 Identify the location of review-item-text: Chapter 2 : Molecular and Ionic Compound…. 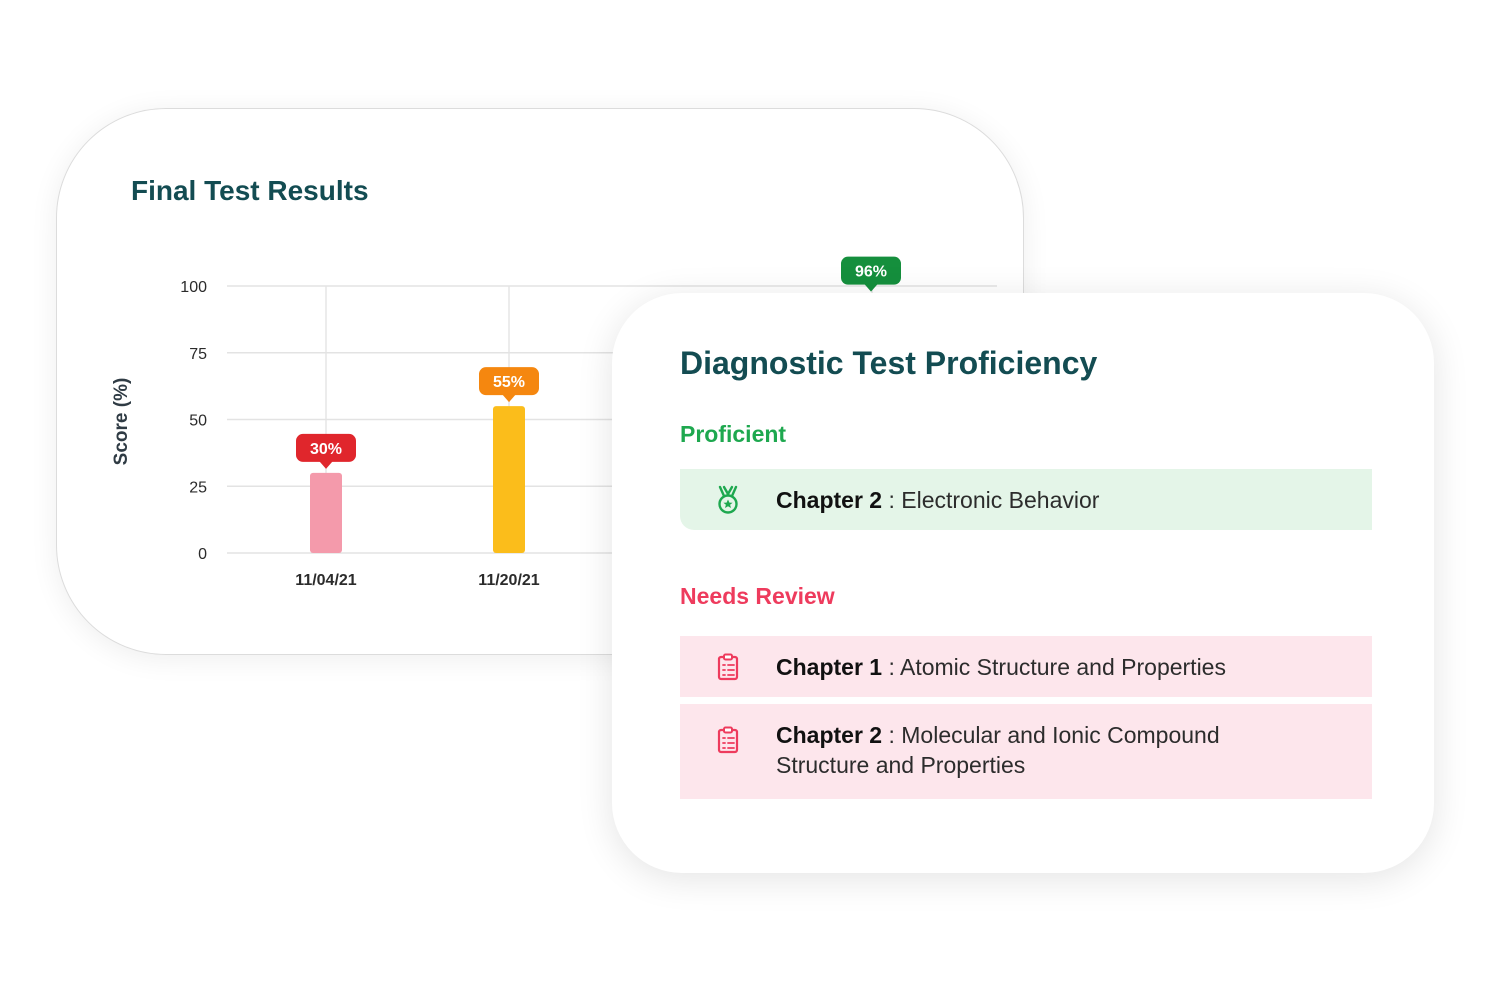
(1026, 750).